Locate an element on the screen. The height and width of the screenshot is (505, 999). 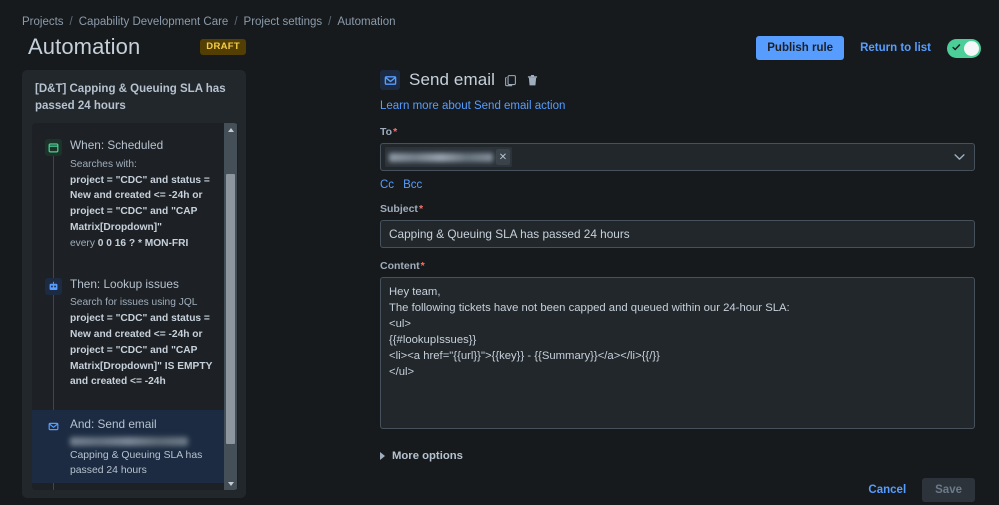
calendar-icon is located at coordinates (53, 147).